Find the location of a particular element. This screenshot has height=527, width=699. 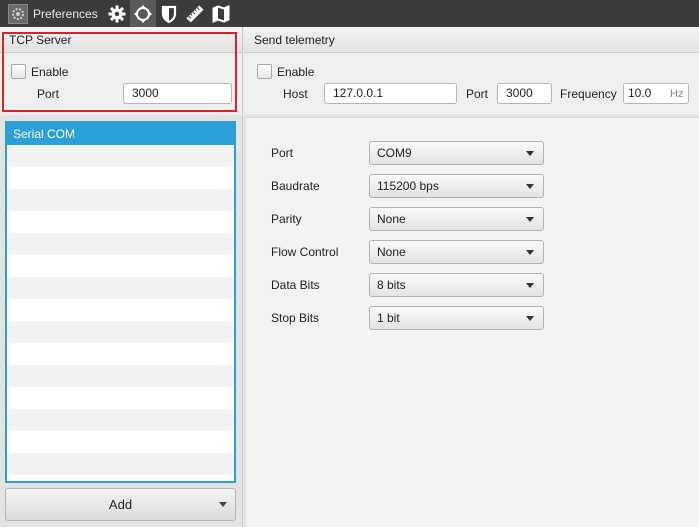

flow-control-select: None is located at coordinates (456, 252).